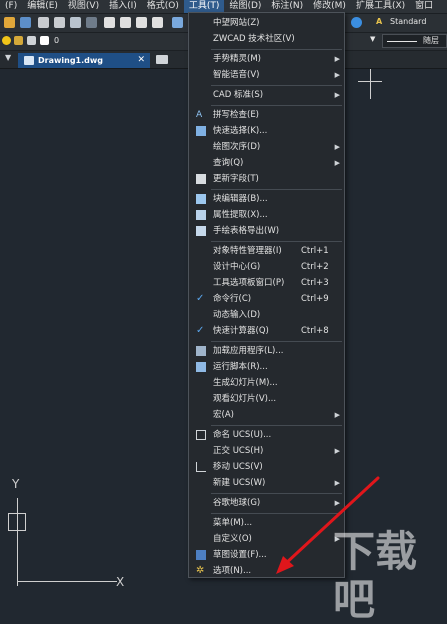  Describe the element at coordinates (177, 22) in the screenshot. I see `undo-icon` at that location.